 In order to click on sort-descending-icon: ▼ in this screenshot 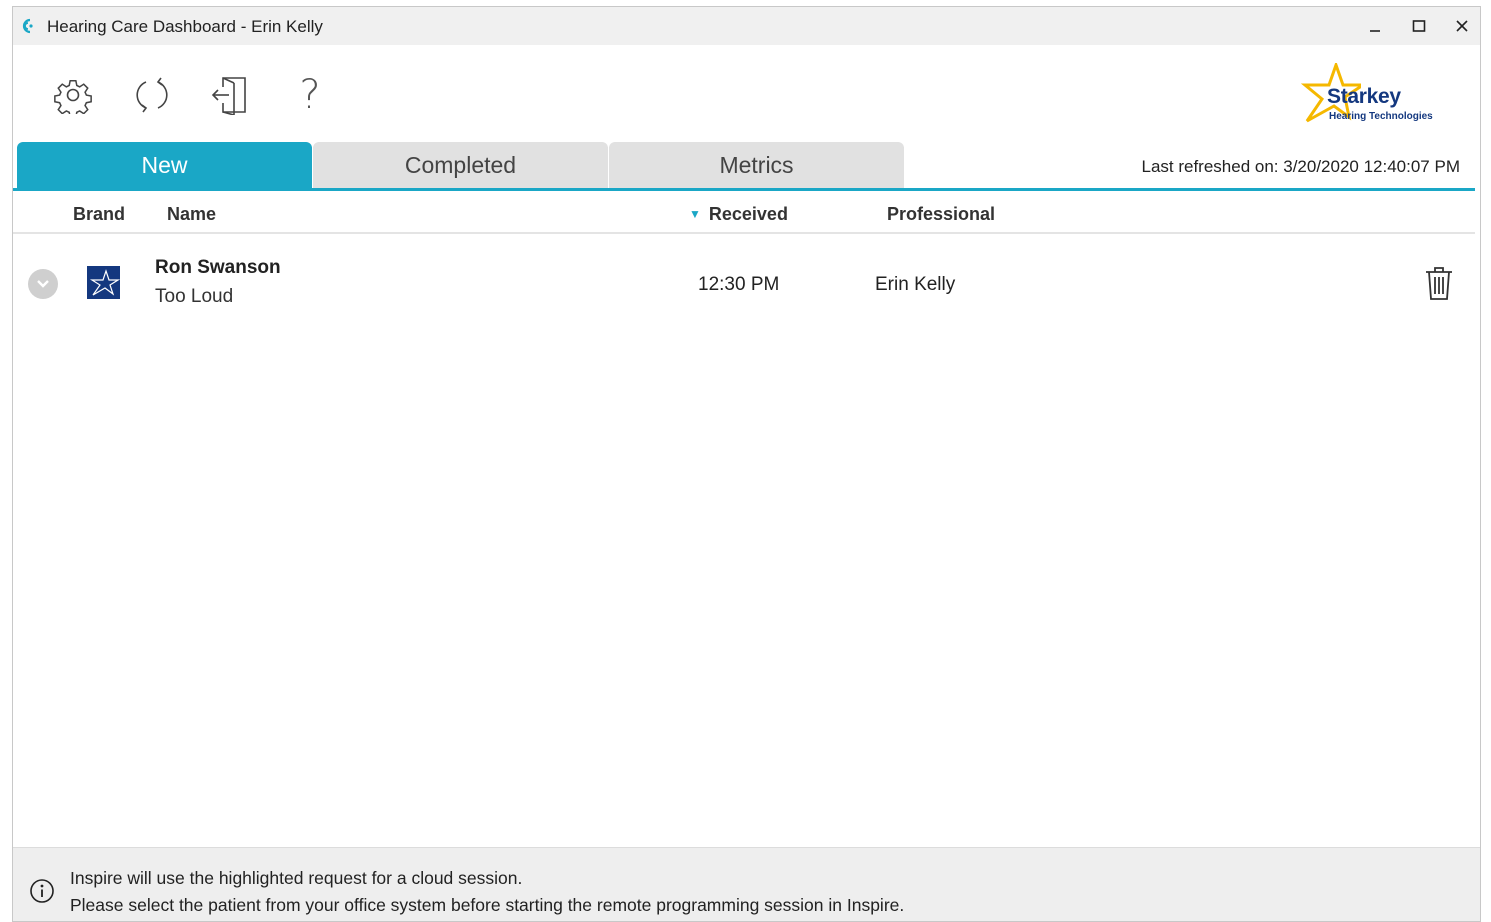, I will do `click(695, 214)`.